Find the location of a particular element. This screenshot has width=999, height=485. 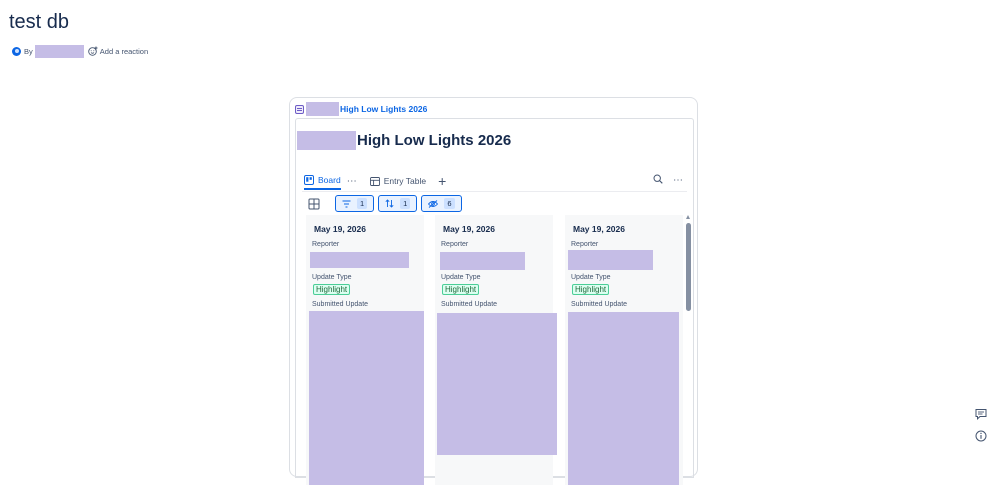

eye-off-icon is located at coordinates (433, 203).